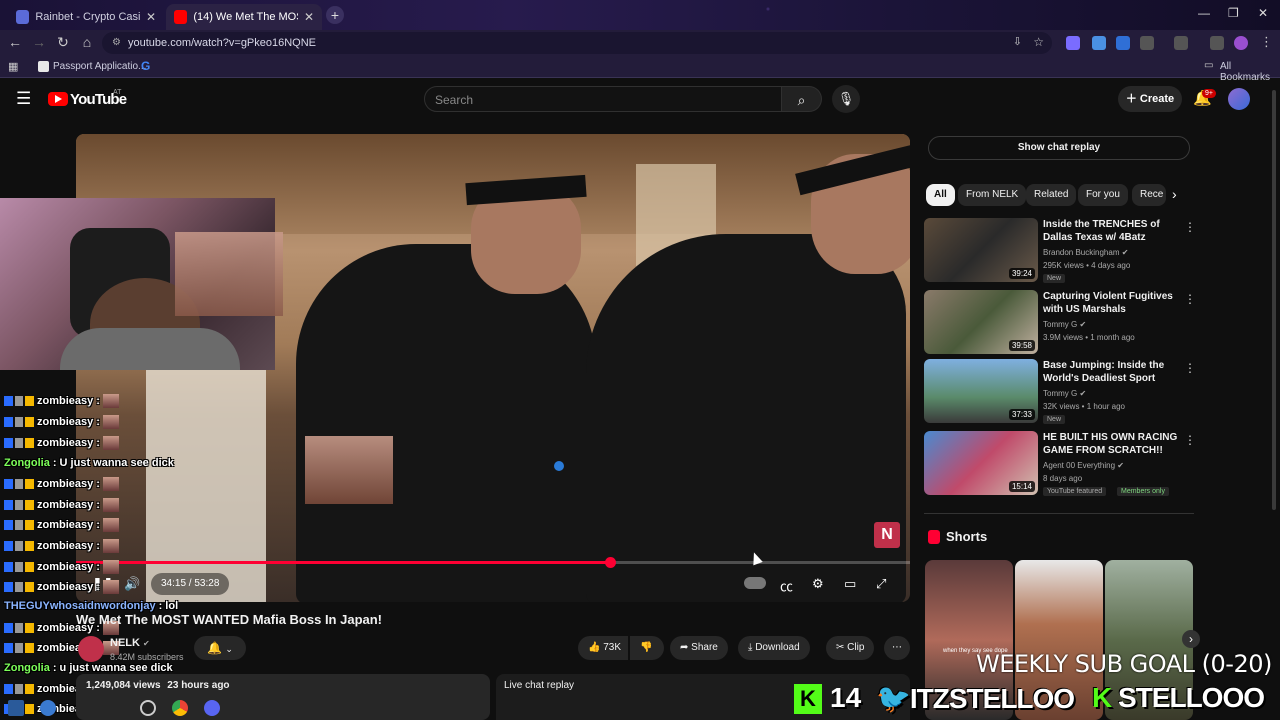 This screenshot has height=720, width=1280. What do you see at coordinates (786, 585) in the screenshot?
I see `captions-icon: ㏄` at bounding box center [786, 585].